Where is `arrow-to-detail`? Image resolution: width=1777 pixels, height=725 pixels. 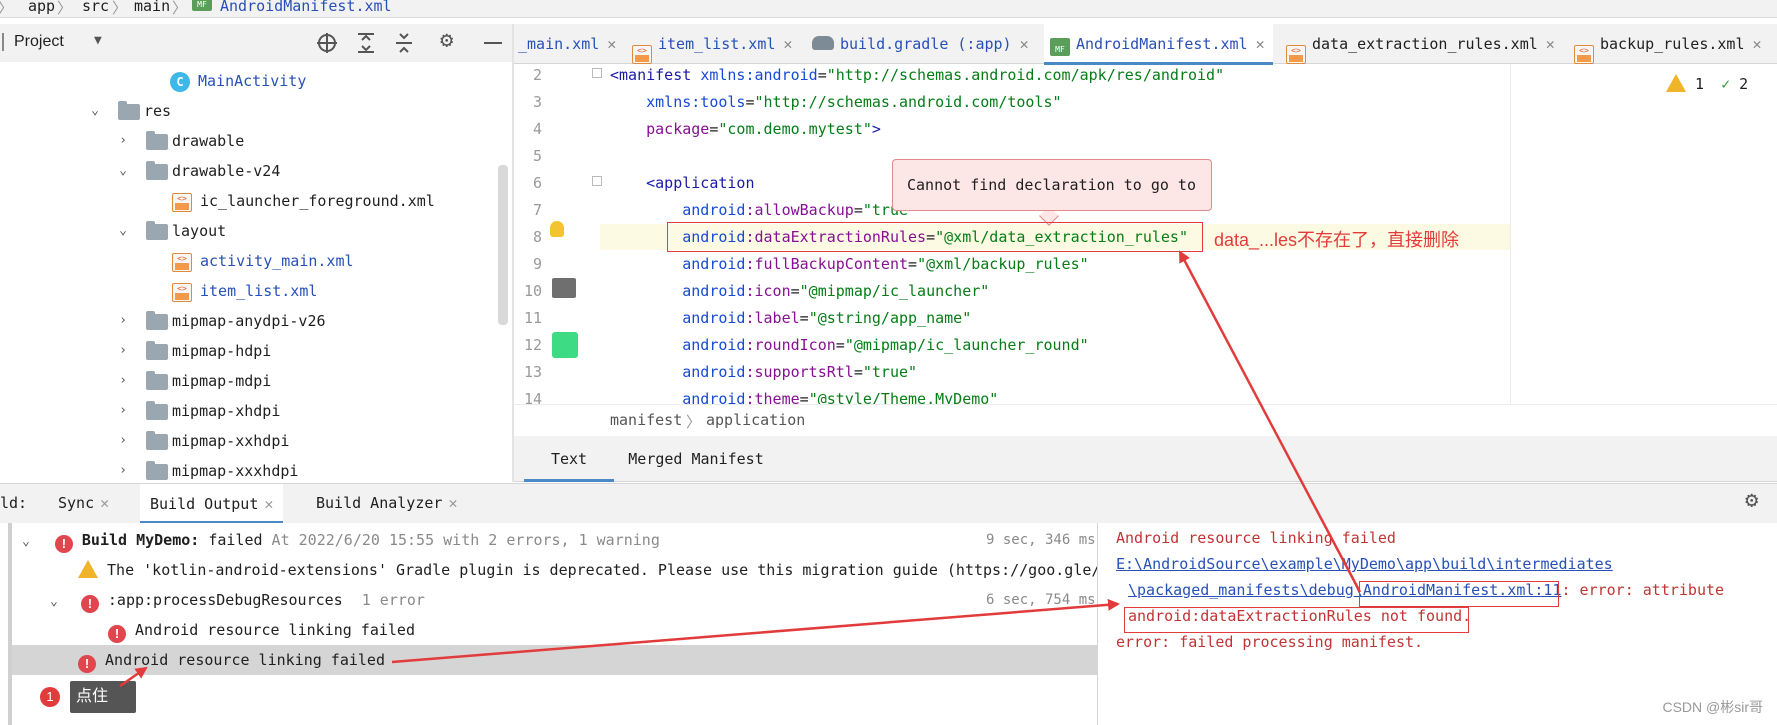 arrow-to-detail is located at coordinates (755, 631).